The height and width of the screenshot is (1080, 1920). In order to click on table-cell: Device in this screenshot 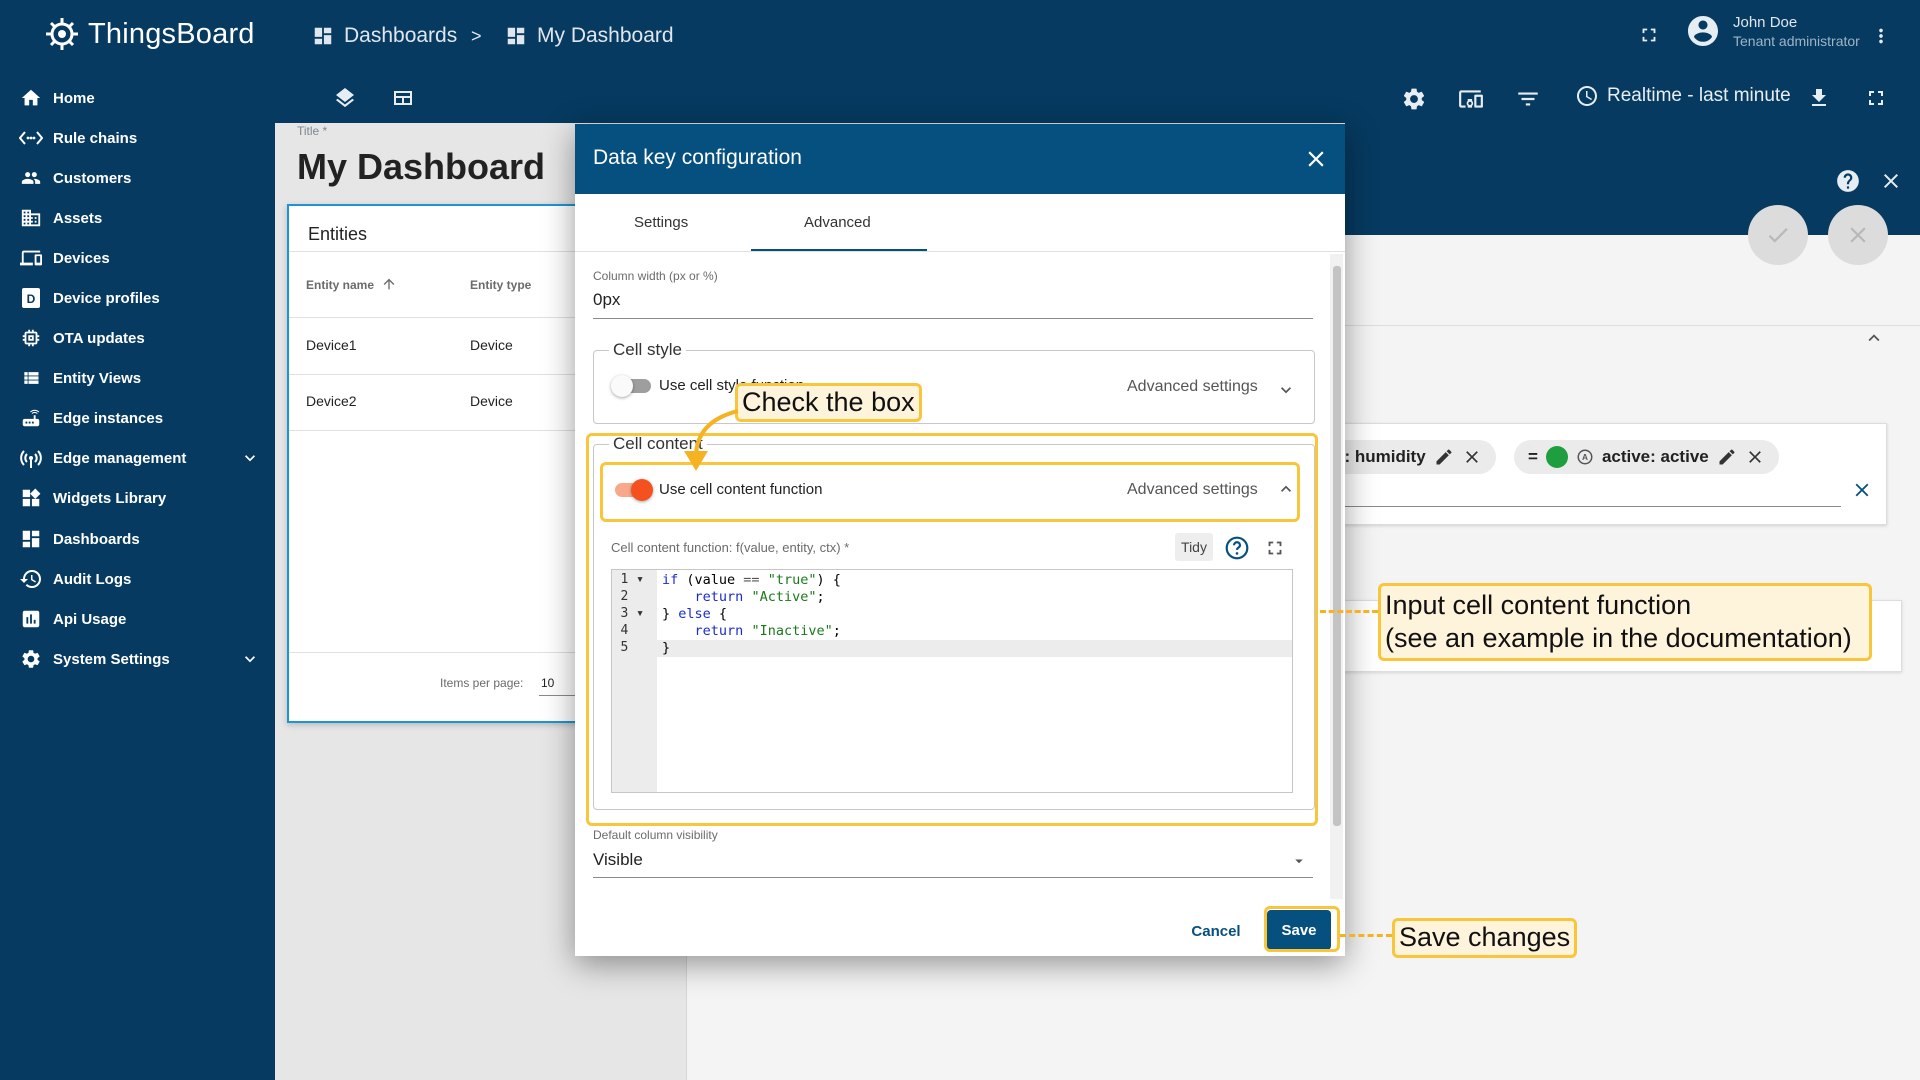, I will do `click(491, 345)`.